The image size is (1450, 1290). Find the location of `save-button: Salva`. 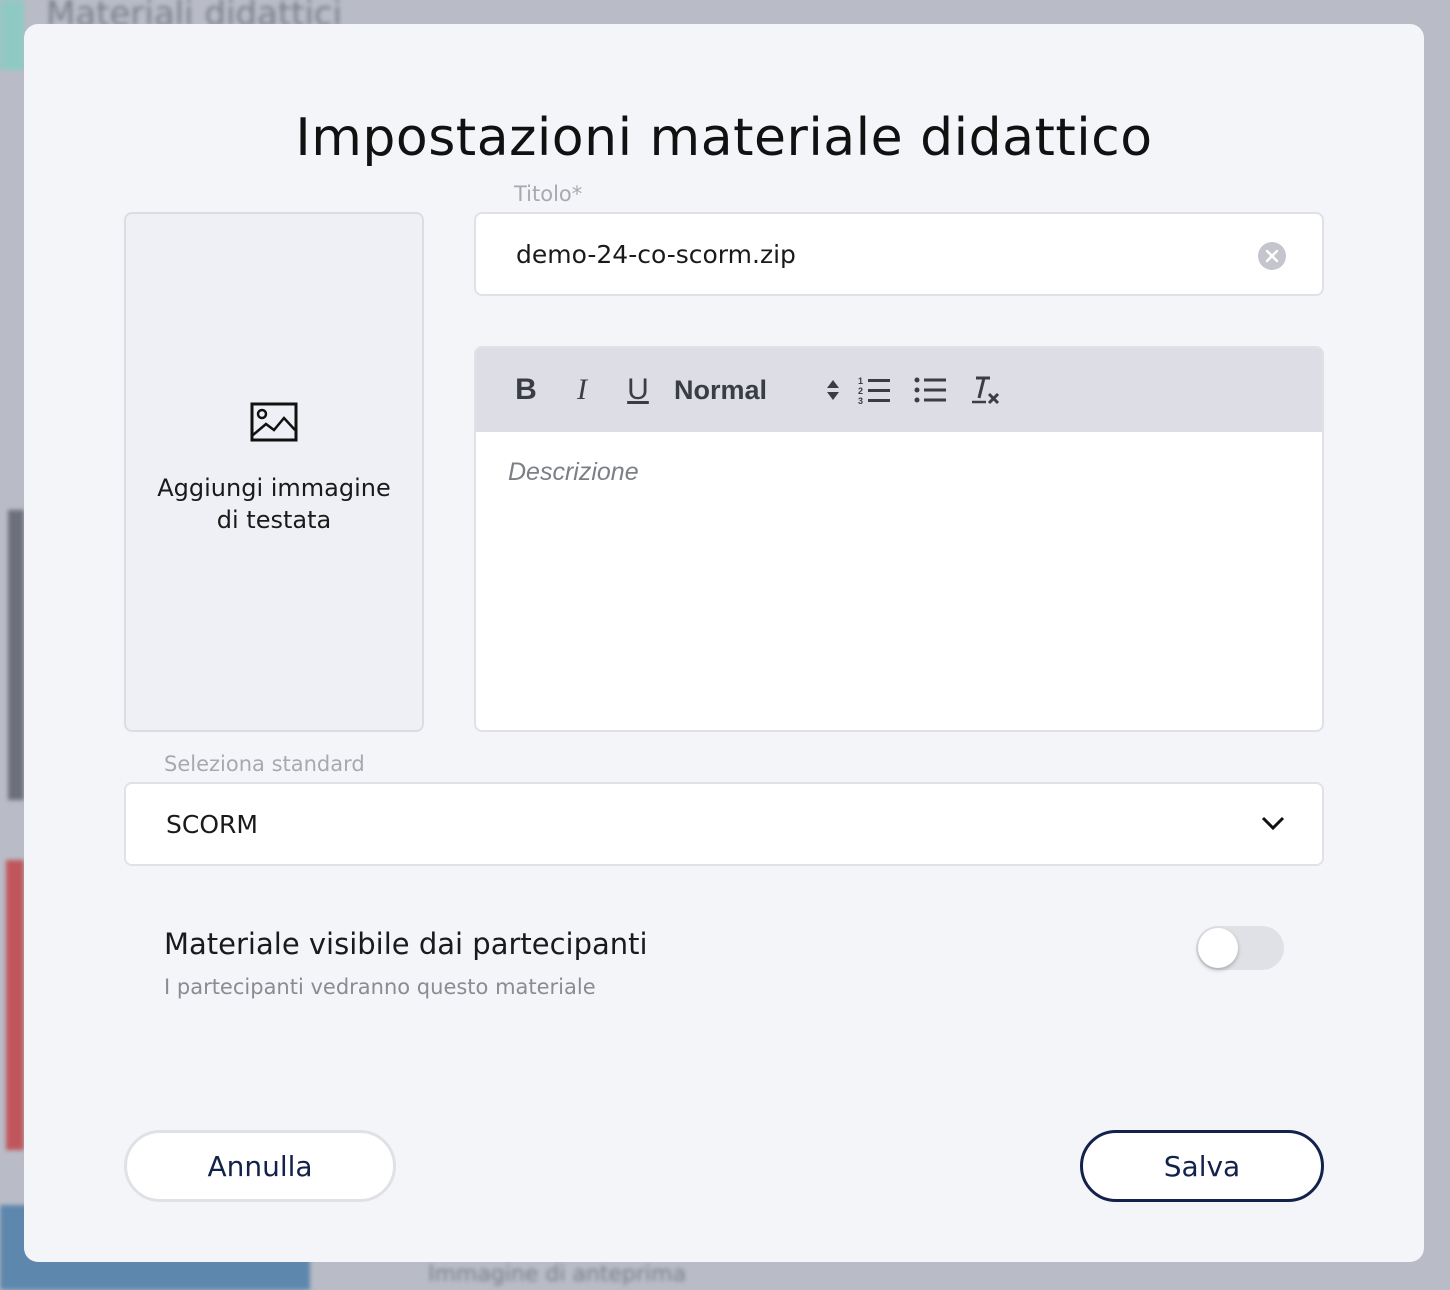

save-button: Salva is located at coordinates (1202, 1166).